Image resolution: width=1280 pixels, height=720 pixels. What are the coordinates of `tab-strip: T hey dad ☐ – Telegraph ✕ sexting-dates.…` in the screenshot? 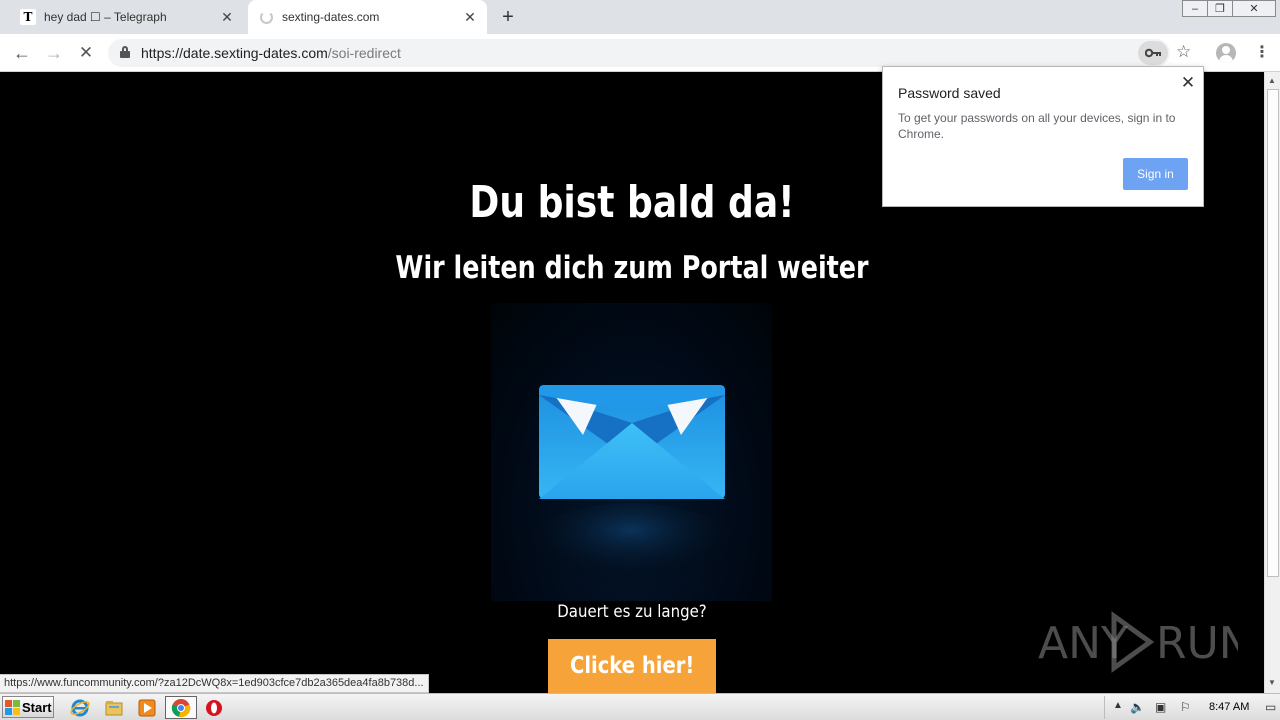 It's located at (640, 17).